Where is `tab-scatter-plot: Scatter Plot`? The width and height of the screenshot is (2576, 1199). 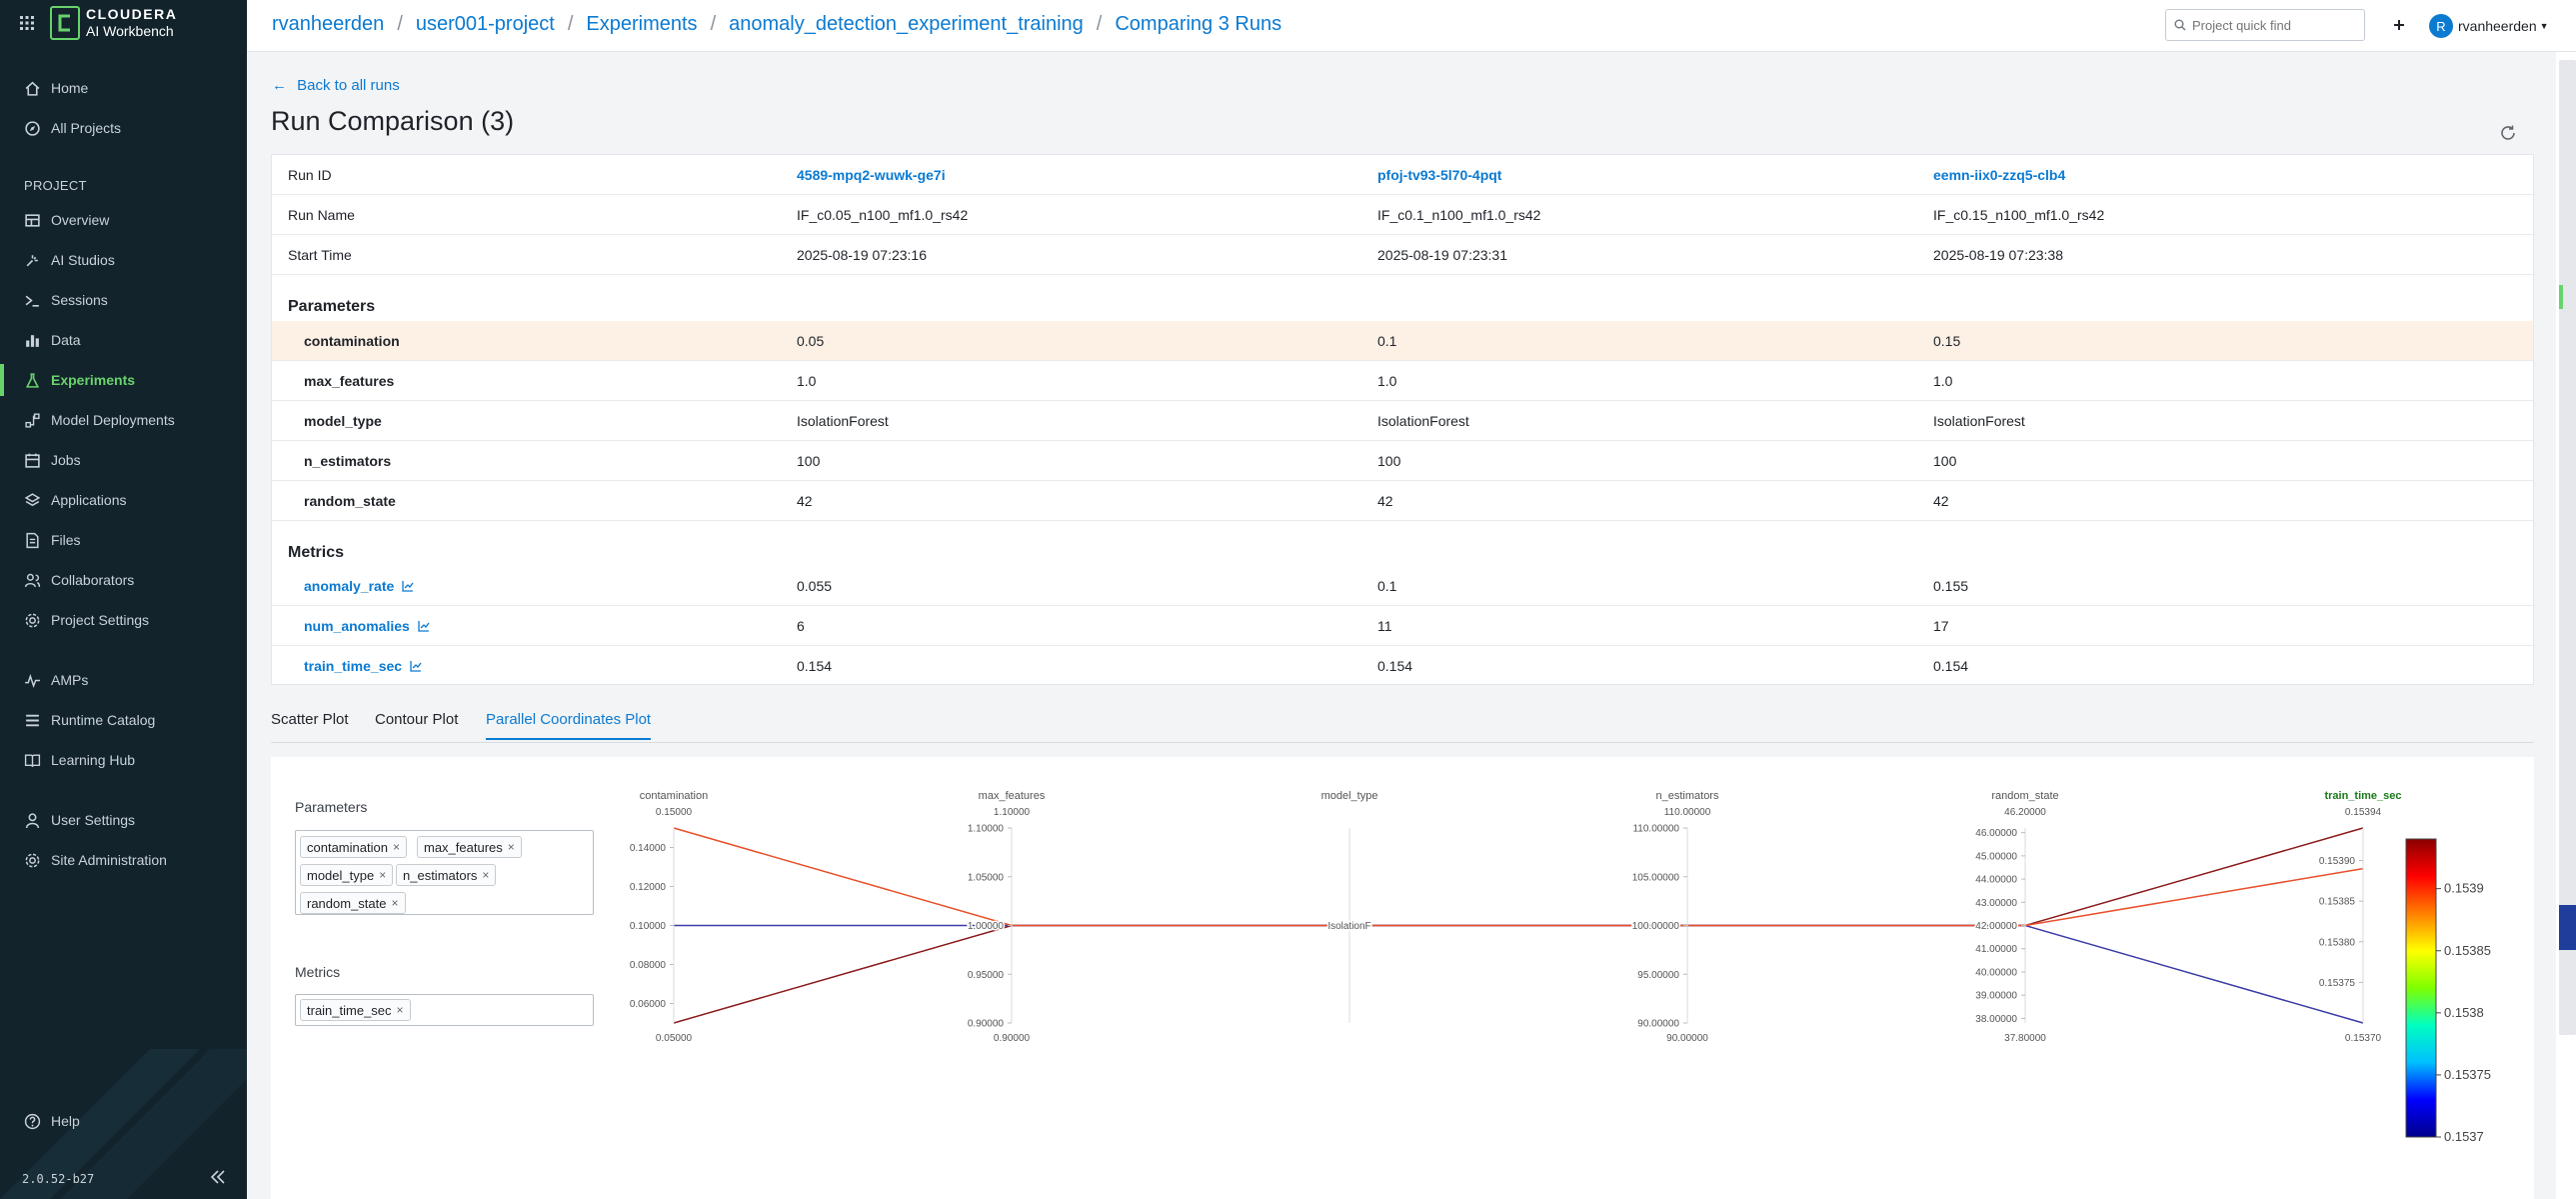 tab-scatter-plot: Scatter Plot is located at coordinates (310, 724).